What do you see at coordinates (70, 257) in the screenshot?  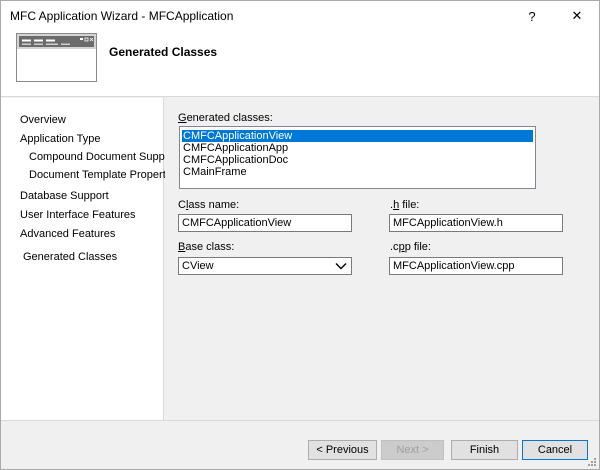 I see `nav-item-generated-classes: Generated Classes` at bounding box center [70, 257].